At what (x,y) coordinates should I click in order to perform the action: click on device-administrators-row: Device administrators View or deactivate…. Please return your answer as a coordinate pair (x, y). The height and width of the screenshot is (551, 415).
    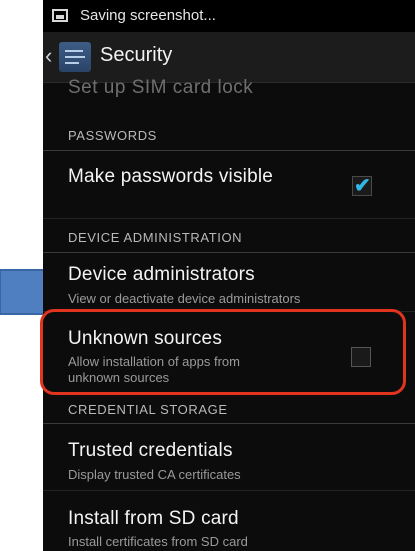
    Looking at the image, I should click on (229, 282).